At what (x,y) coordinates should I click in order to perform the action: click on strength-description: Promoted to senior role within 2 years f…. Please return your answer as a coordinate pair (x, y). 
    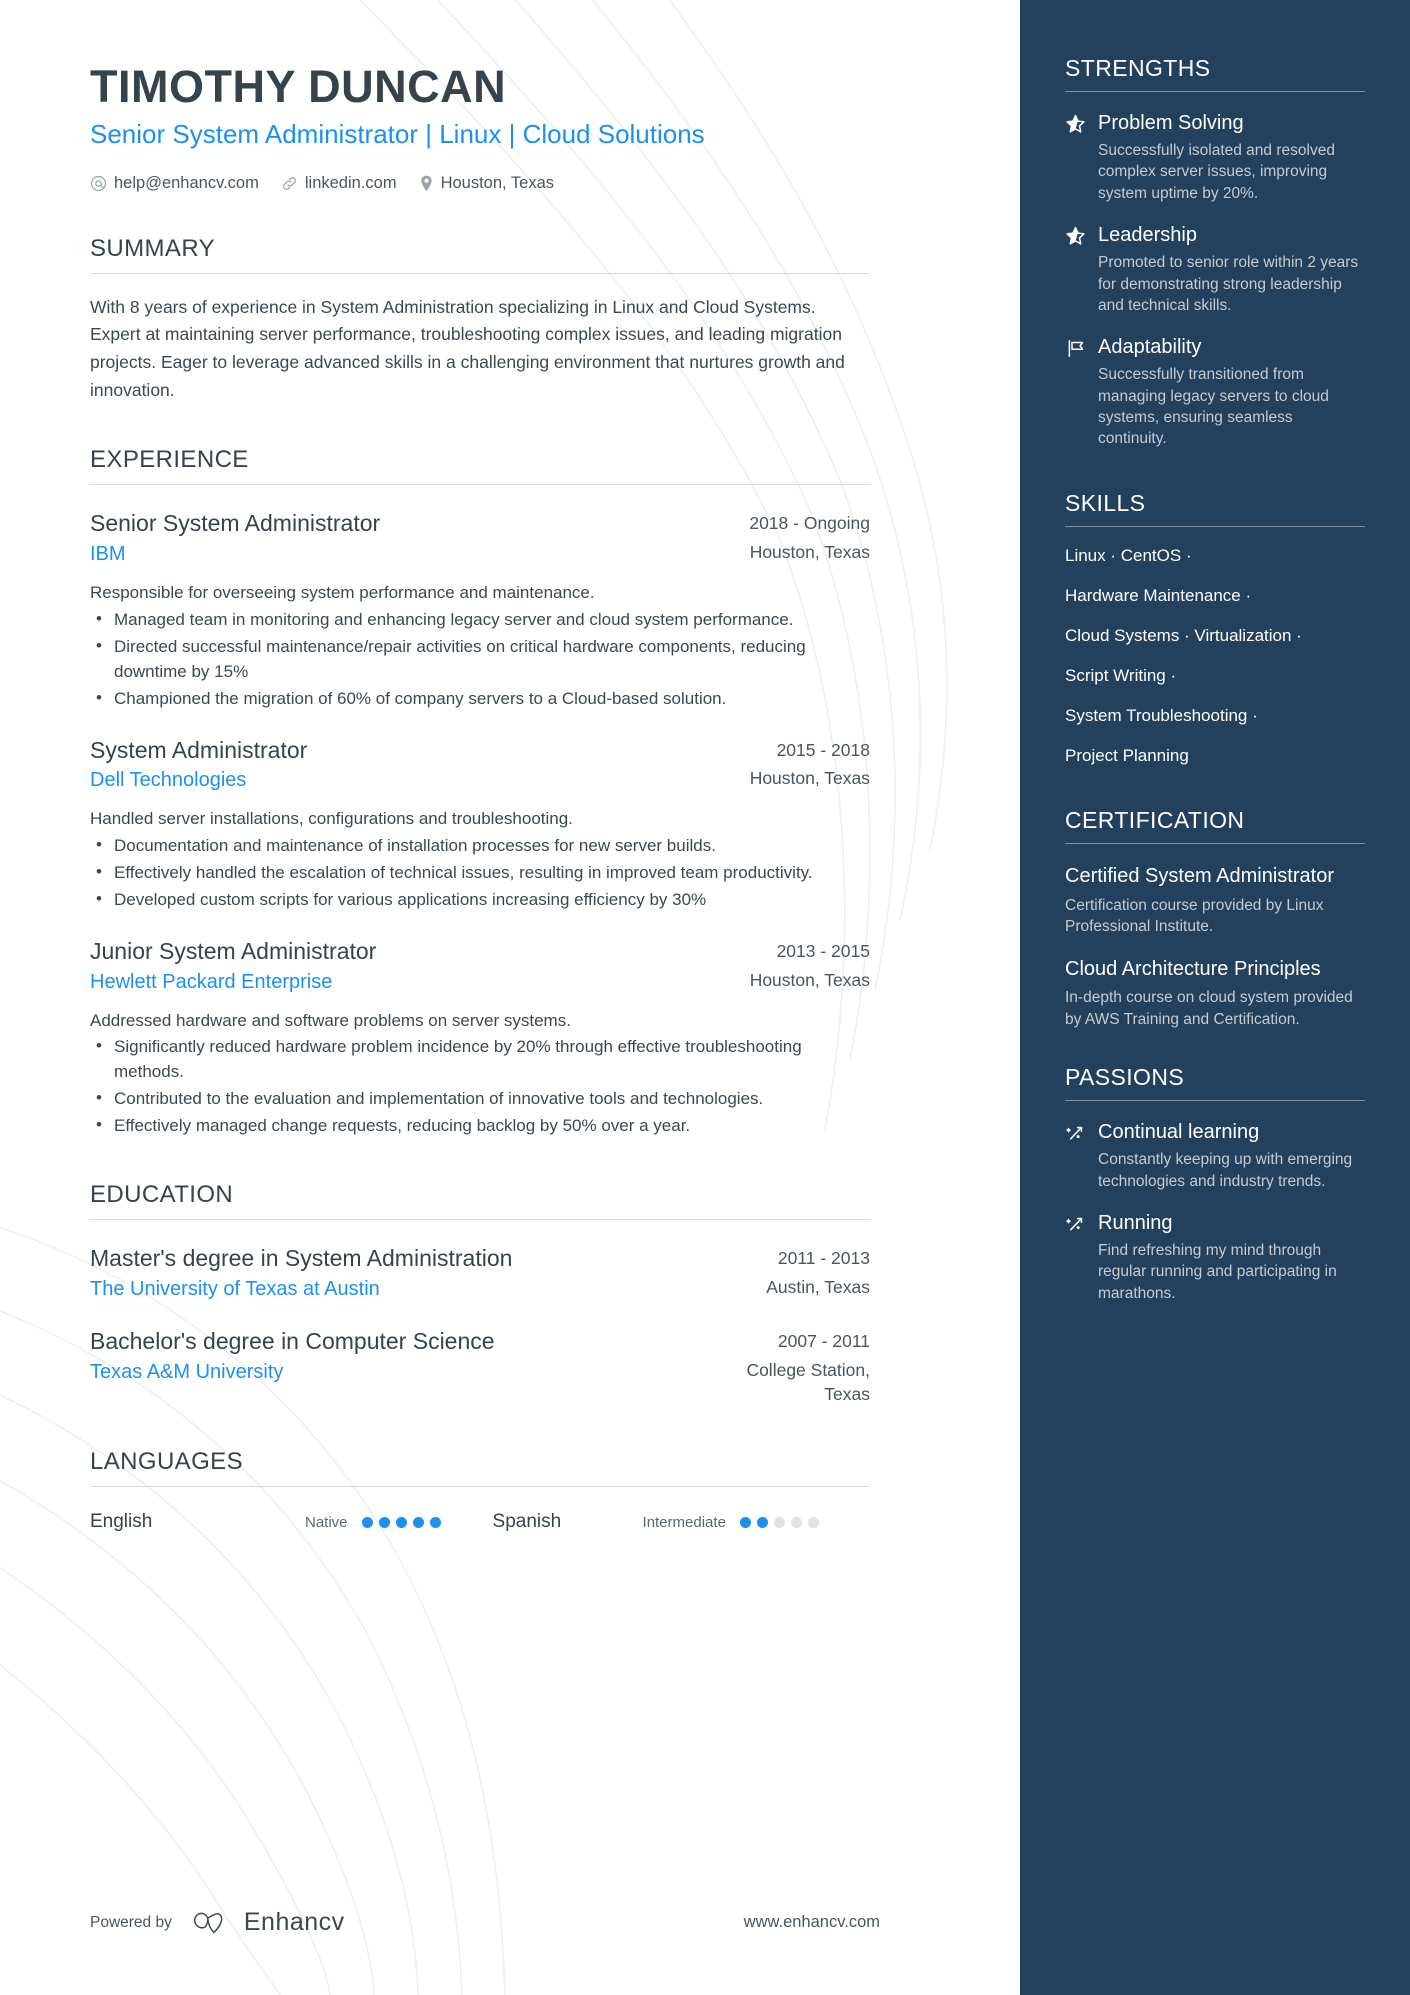
    Looking at the image, I should click on (1228, 284).